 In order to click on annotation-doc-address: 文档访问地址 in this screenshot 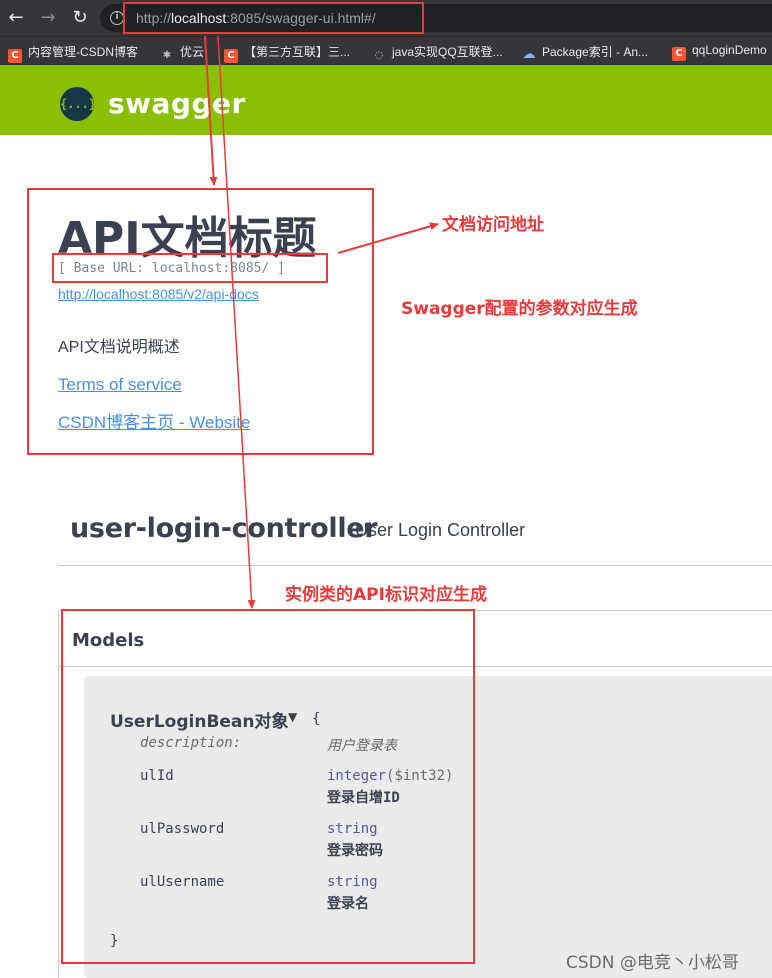, I will do `click(493, 225)`.